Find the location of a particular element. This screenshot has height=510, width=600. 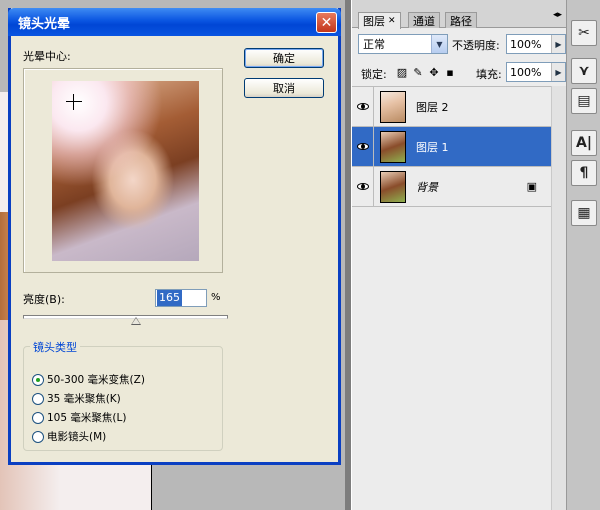

tab-paths: 路径 is located at coordinates (461, 20).